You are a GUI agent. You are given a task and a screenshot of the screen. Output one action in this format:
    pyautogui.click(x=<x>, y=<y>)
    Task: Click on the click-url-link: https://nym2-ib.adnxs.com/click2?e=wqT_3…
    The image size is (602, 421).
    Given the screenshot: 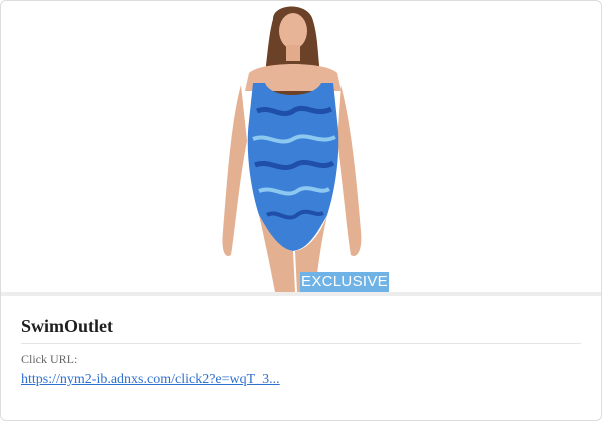 What is the action you would take?
    pyautogui.click(x=150, y=380)
    